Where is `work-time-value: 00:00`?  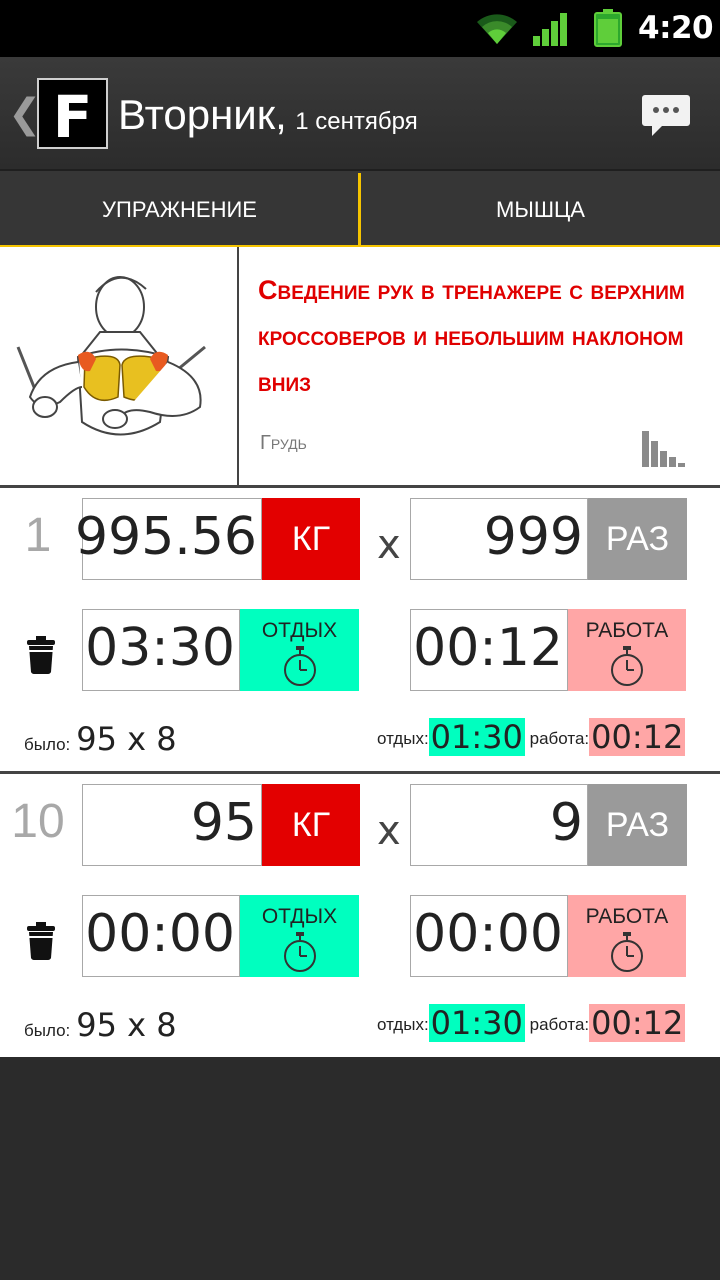
work-time-value: 00:00 is located at coordinates (488, 934).